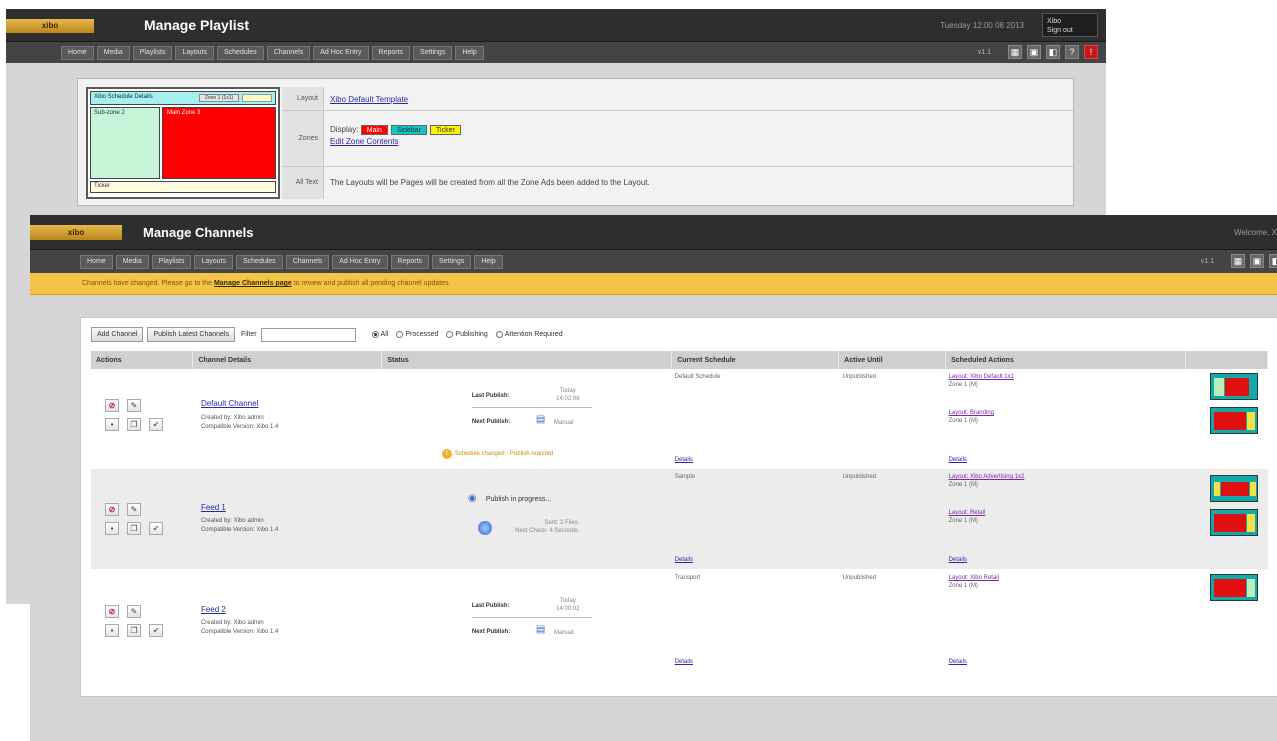 The width and height of the screenshot is (1277, 741). I want to click on radio-all: All, so click(379, 334).